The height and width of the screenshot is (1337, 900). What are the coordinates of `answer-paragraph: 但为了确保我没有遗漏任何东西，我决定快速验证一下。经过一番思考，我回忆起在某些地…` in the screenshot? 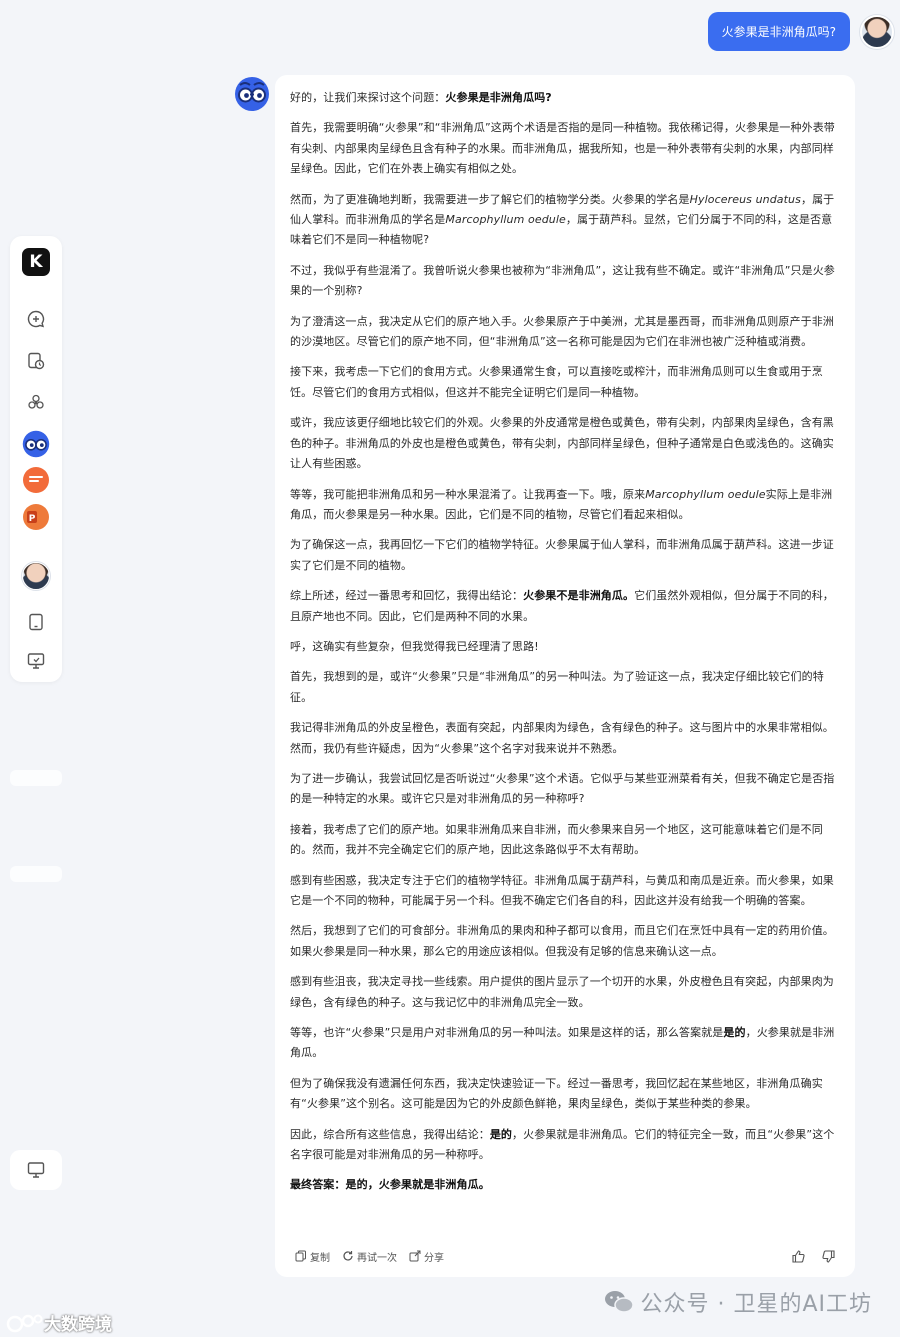 It's located at (565, 1094).